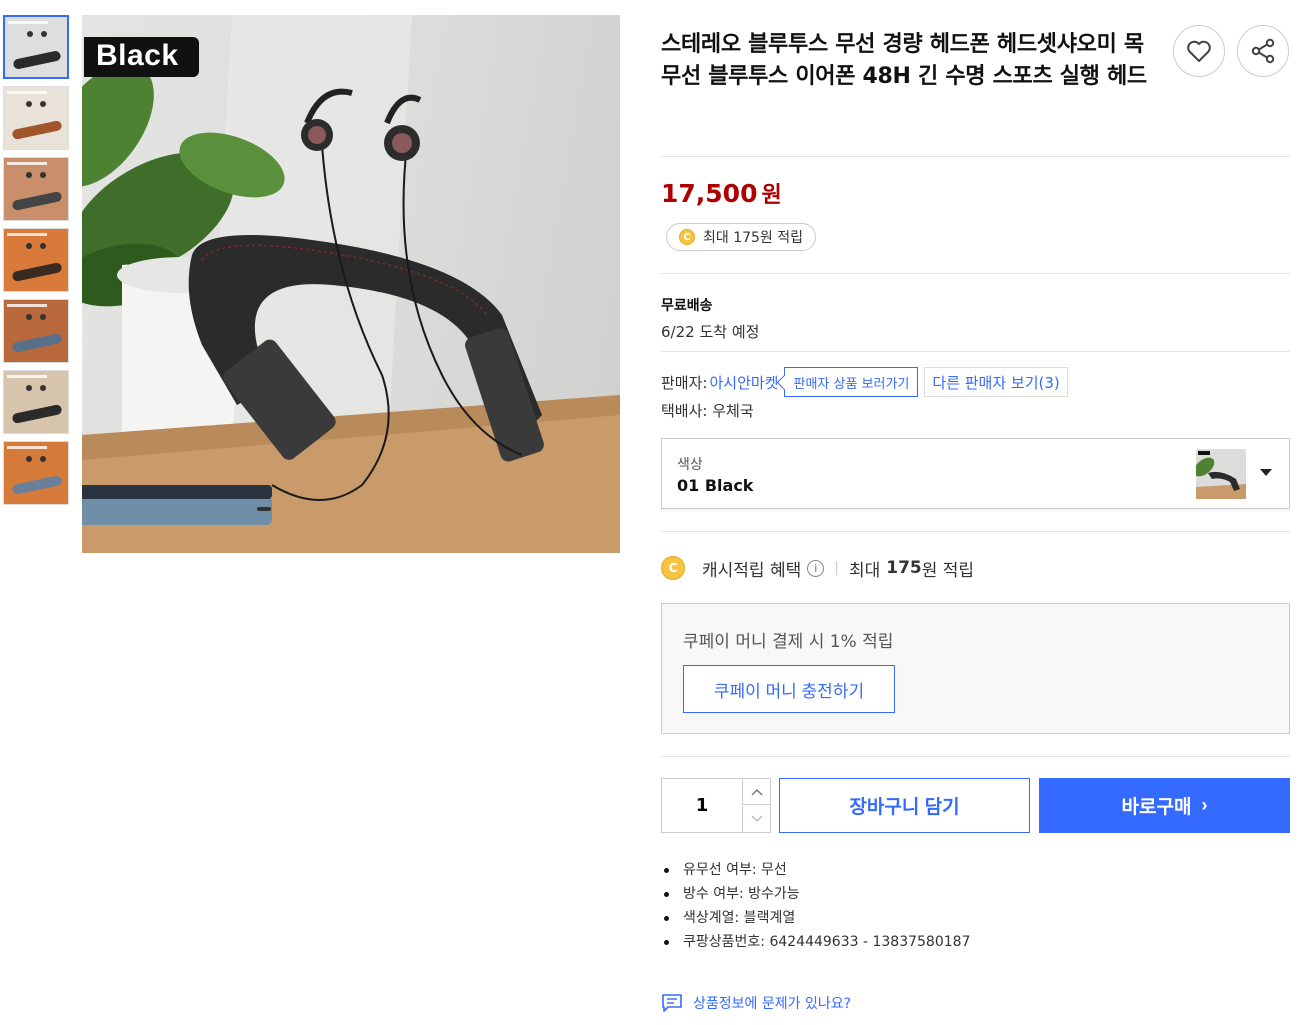 This screenshot has height=1025, width=1300. I want to click on chevron-up-icon, so click(756, 792).